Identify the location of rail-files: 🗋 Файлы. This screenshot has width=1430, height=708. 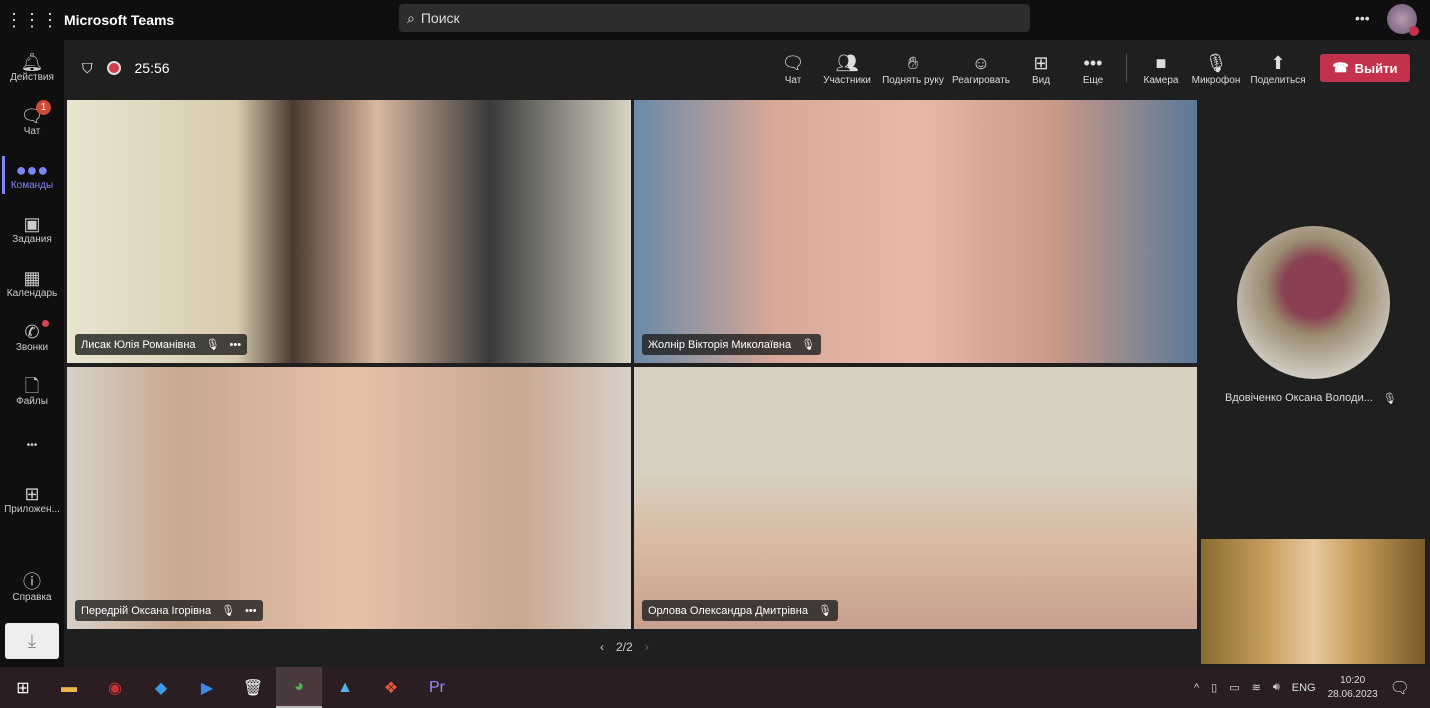
(32, 391).